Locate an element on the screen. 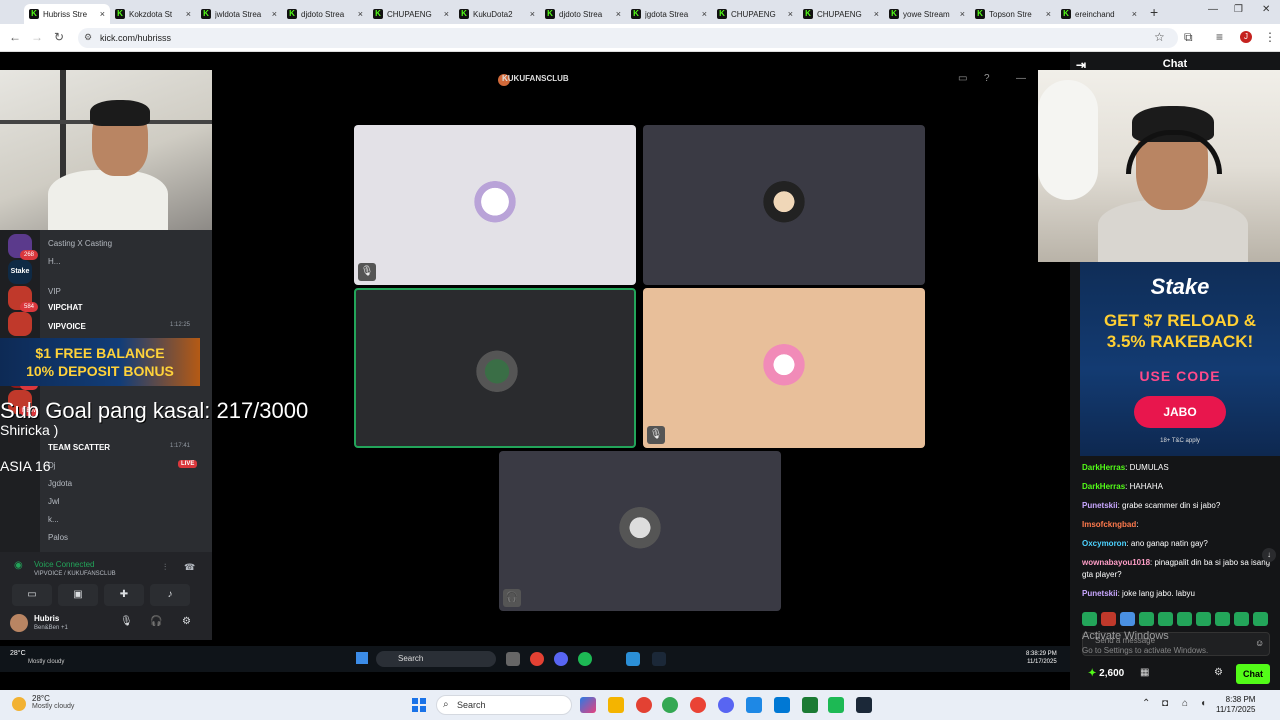 This screenshot has height=720, width=1280. windows-start-icon is located at coordinates (419, 705).